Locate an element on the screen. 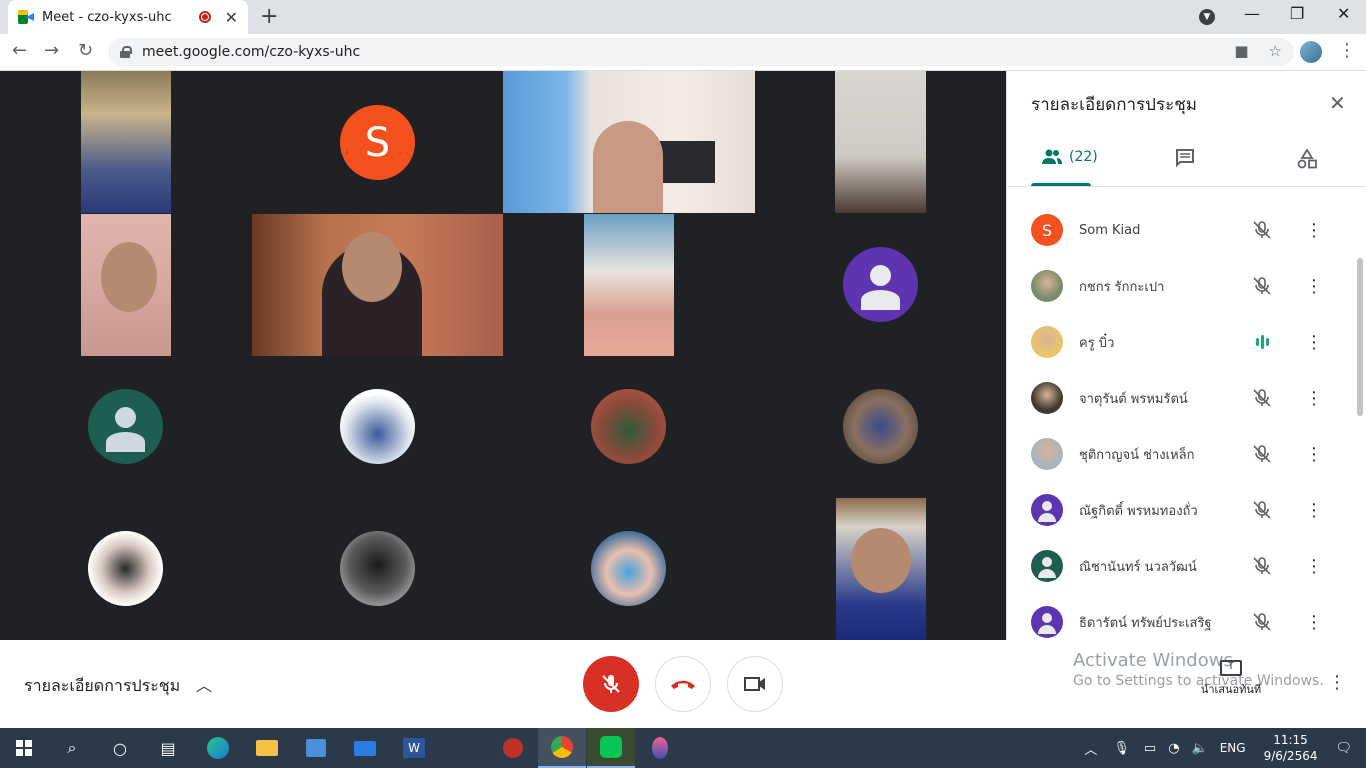  tab-close-icon: ✕ is located at coordinates (231, 17).